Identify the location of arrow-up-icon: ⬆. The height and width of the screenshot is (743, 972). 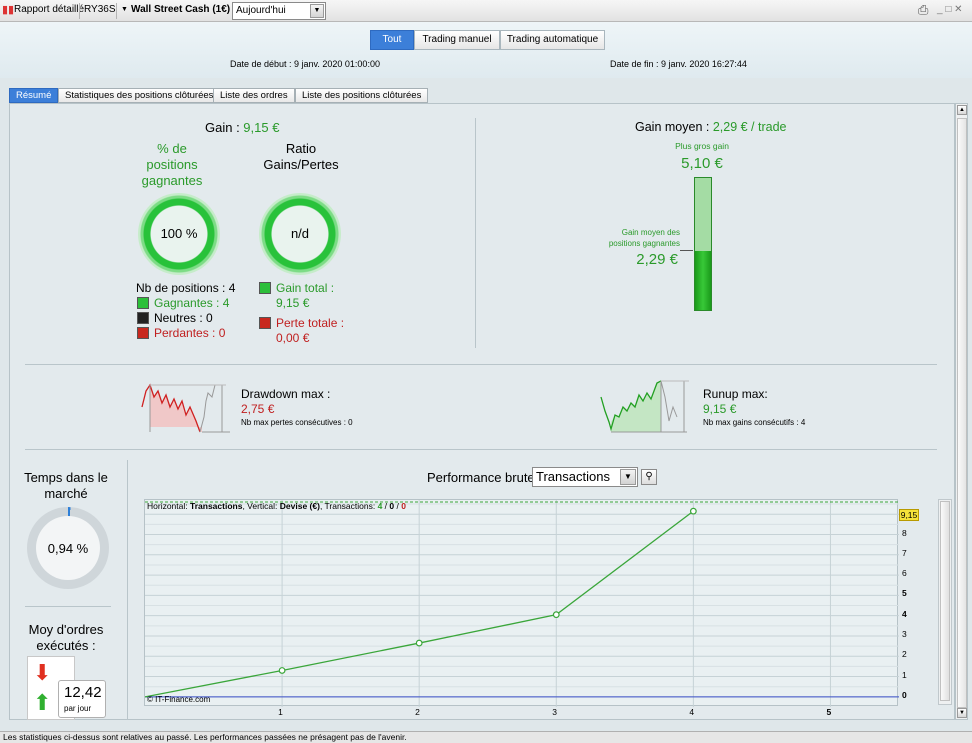
(42, 702).